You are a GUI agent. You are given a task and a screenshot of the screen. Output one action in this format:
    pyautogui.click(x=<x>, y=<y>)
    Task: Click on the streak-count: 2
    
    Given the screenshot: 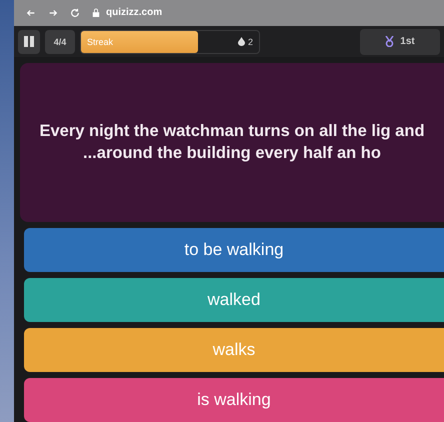 What is the action you would take?
    pyautogui.click(x=250, y=41)
    